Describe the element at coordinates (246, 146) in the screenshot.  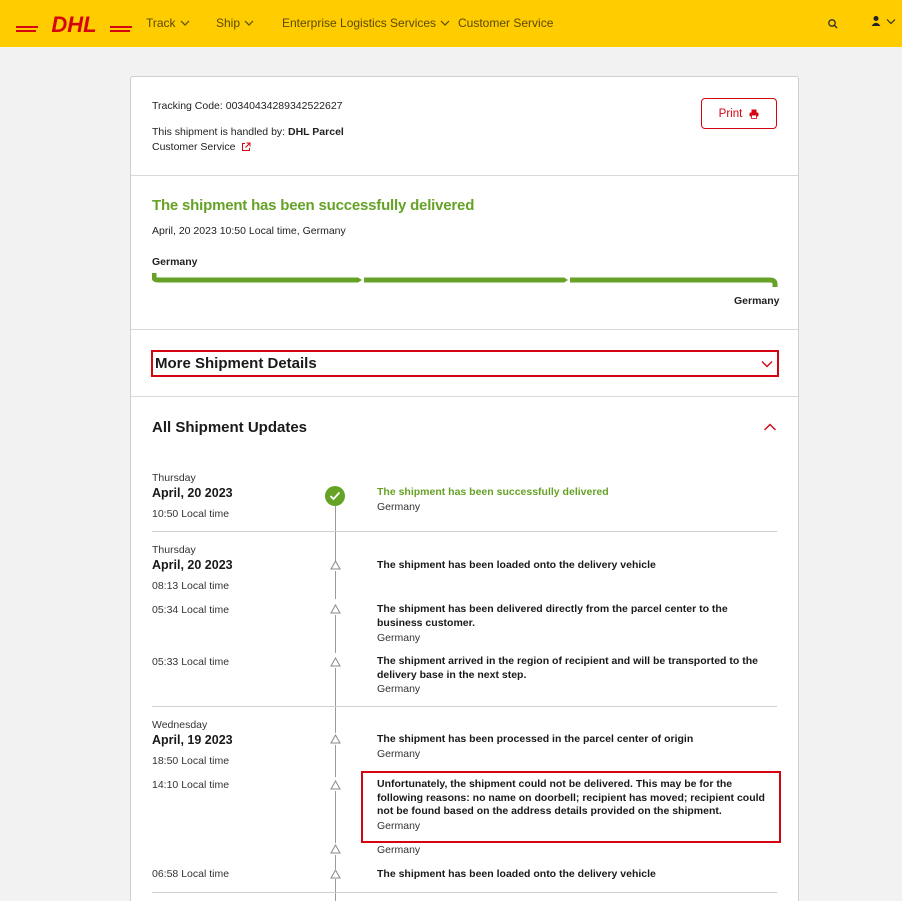
I see `external-link-icon` at that location.